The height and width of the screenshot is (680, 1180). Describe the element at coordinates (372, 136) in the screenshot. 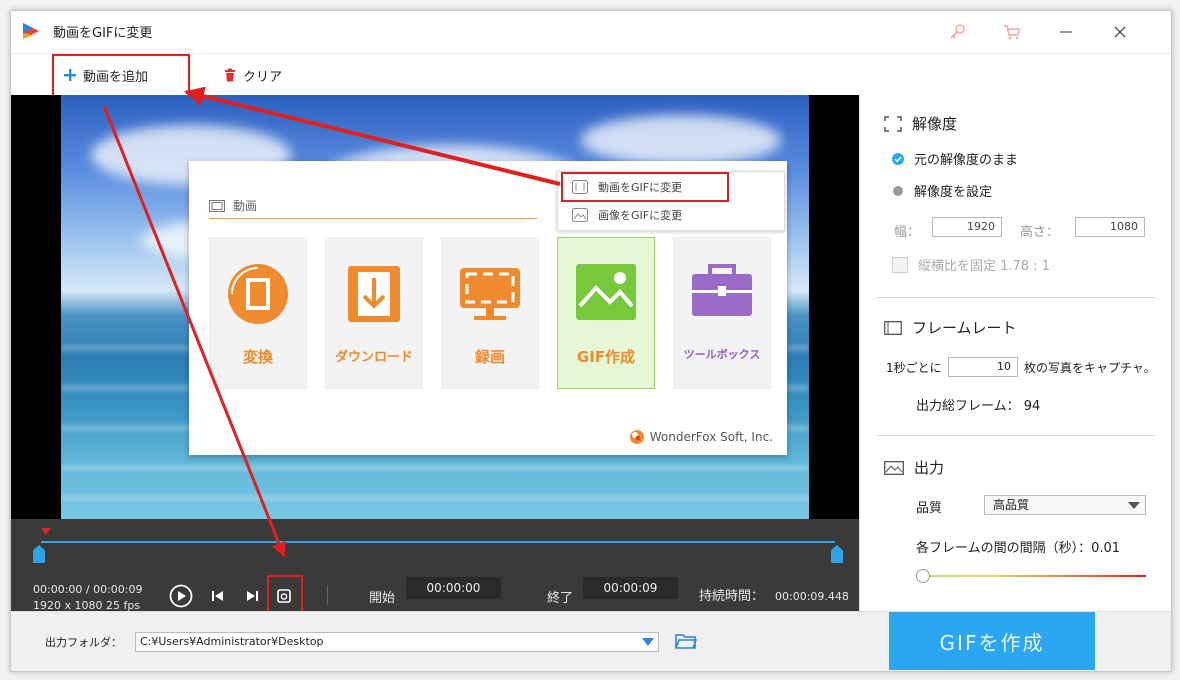

I see `arrow-to-add-video` at that location.